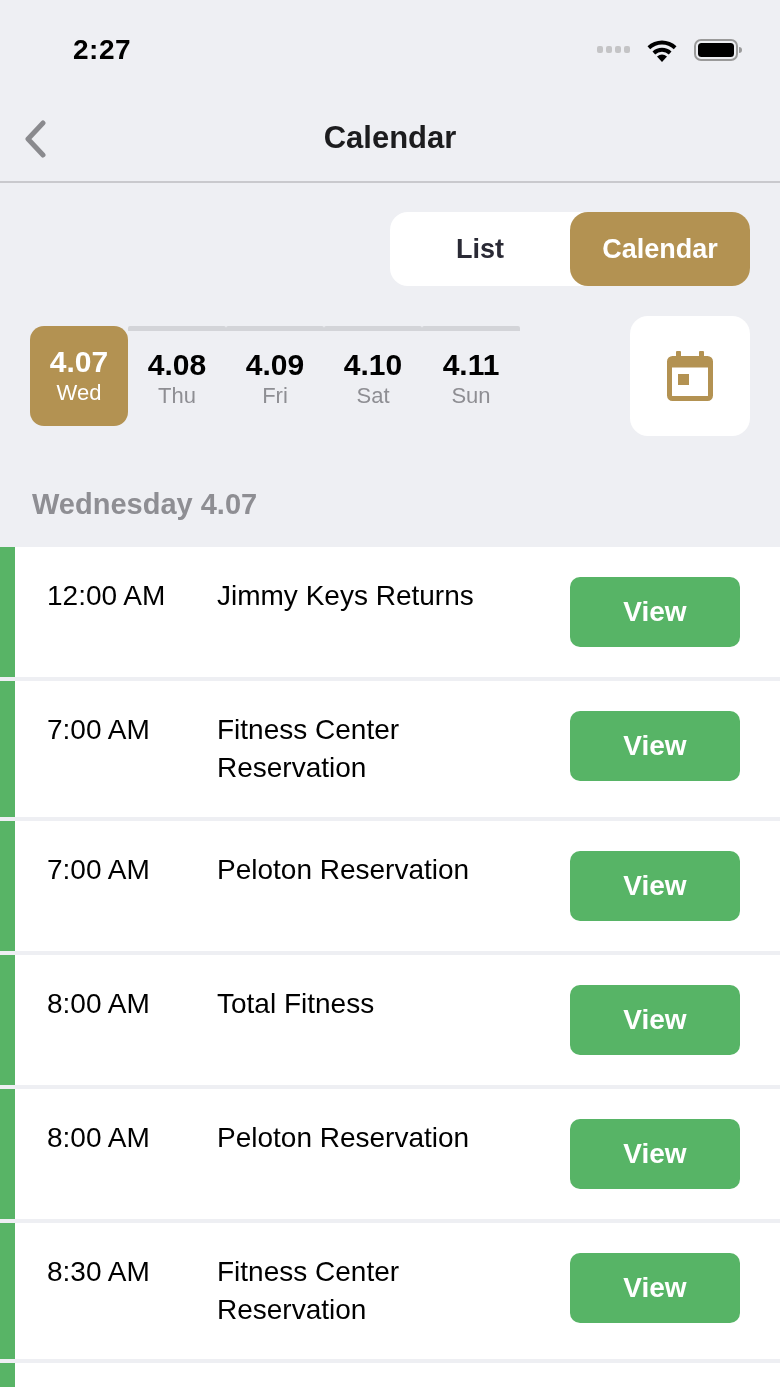 The image size is (780, 1387). Describe the element at coordinates (79, 362) in the screenshot. I see `day-date: 4.07` at that location.